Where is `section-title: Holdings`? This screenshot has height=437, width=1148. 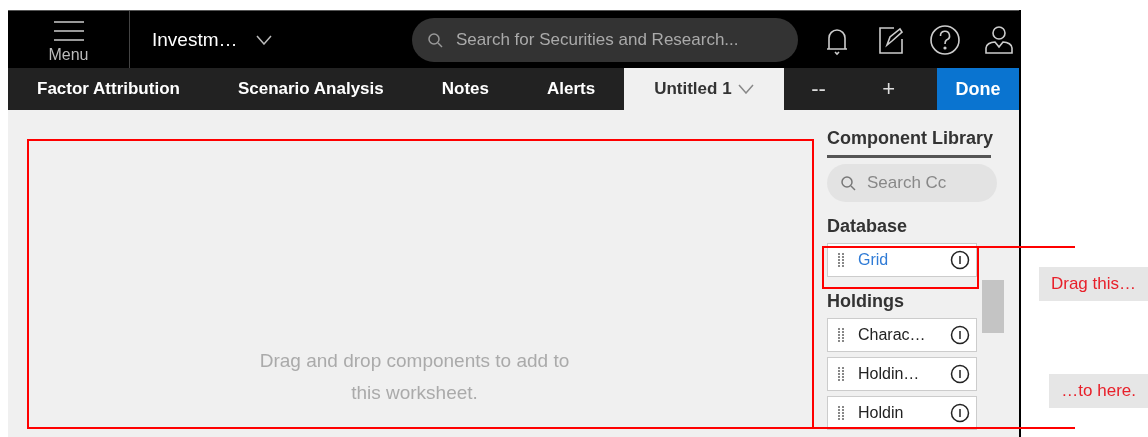 section-title: Holdings is located at coordinates (866, 301).